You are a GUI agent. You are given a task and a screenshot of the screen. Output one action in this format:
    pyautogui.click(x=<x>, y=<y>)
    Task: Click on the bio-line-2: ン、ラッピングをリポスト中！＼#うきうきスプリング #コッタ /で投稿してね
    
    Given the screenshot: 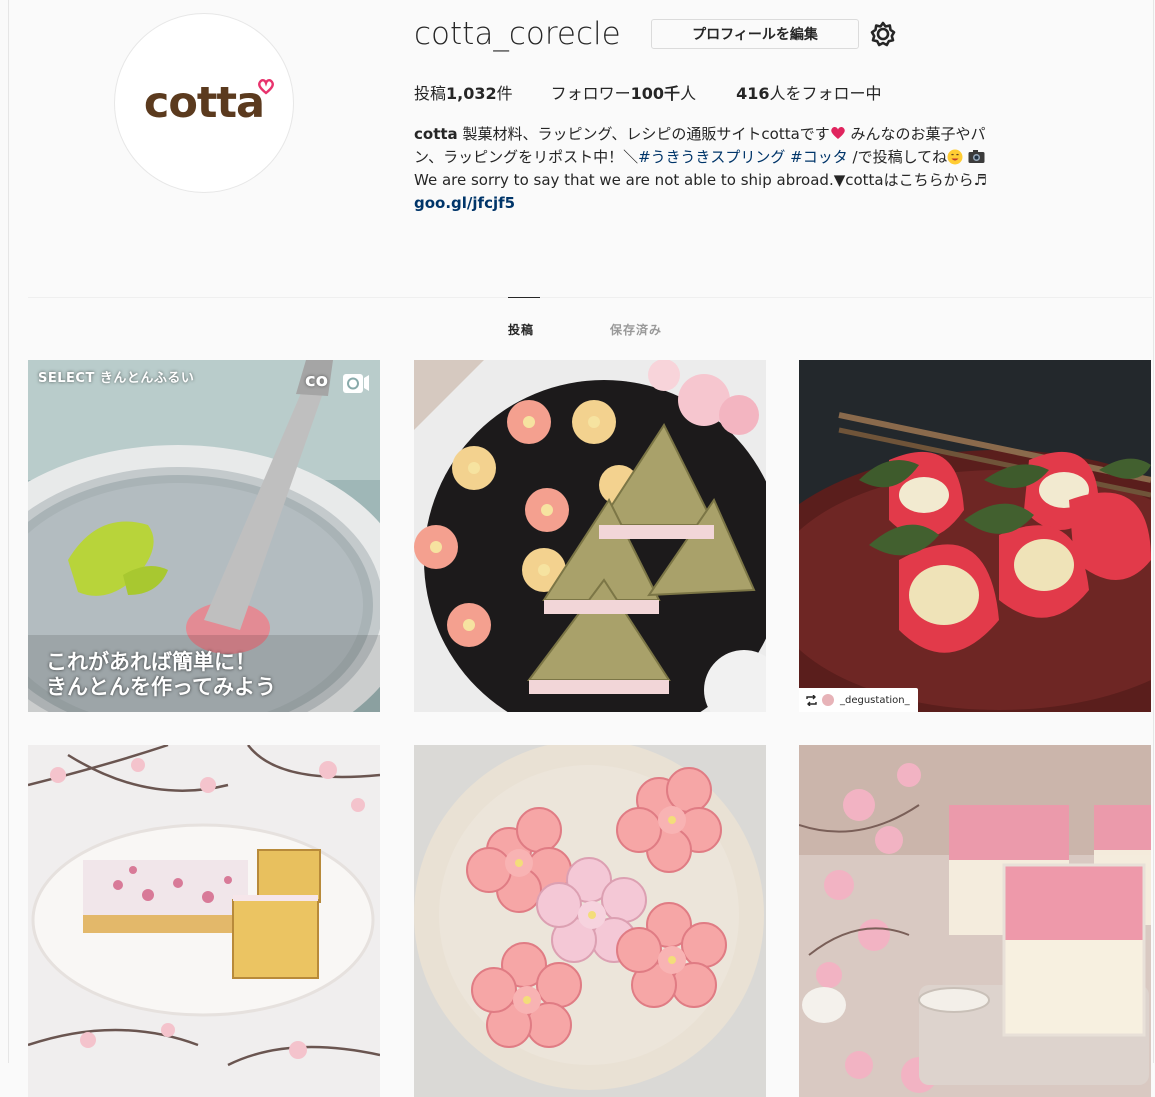 What is the action you would take?
    pyautogui.click(x=776, y=157)
    